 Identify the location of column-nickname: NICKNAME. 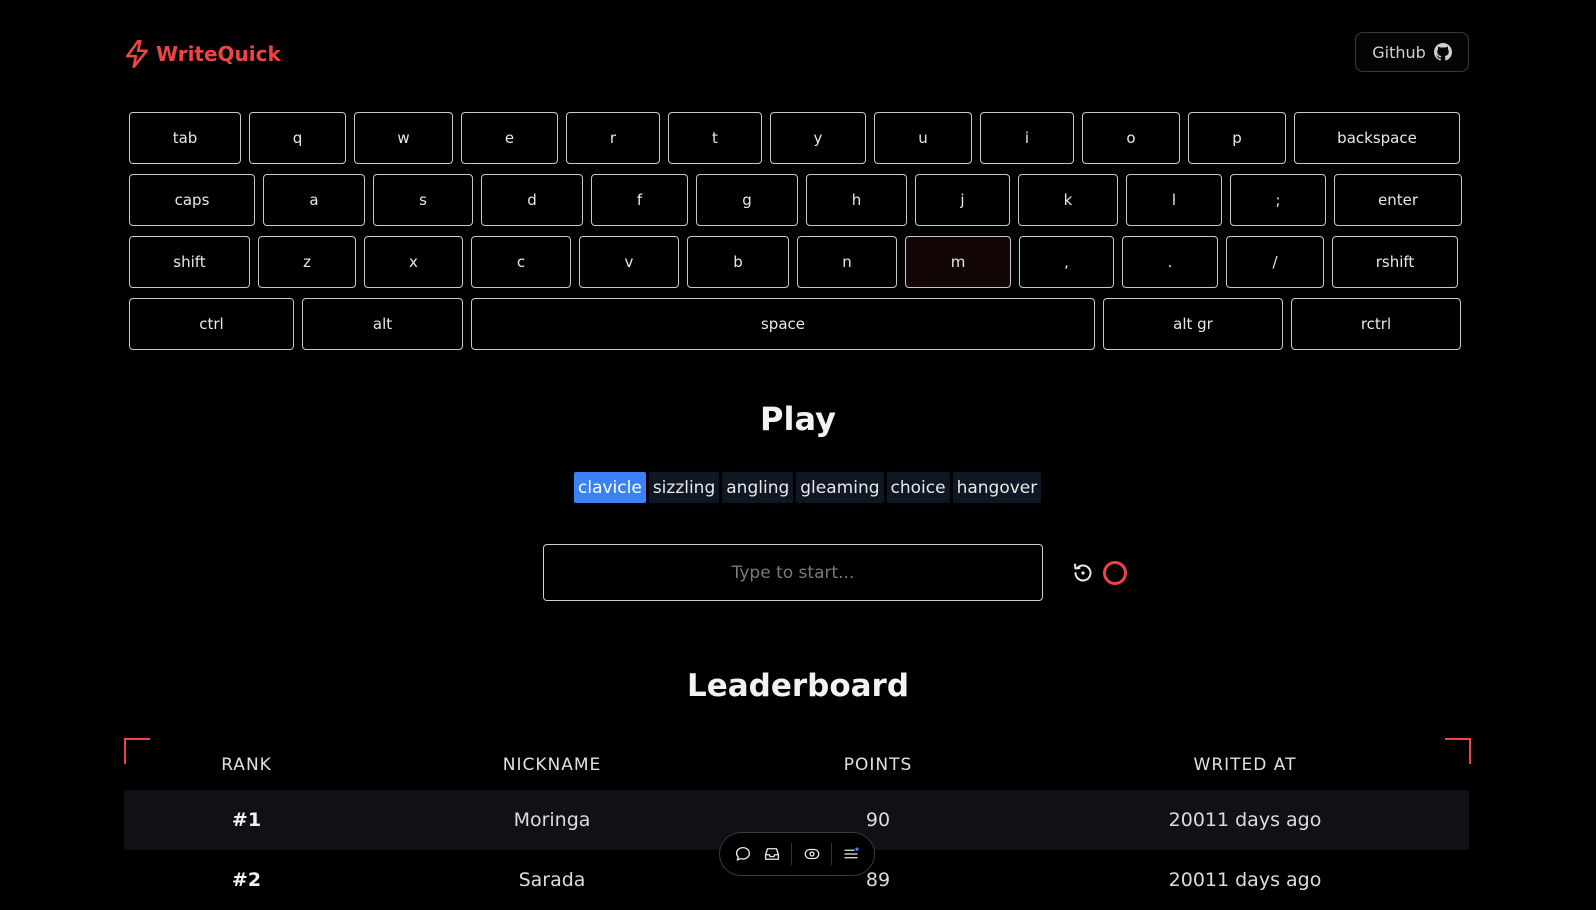
(552, 765).